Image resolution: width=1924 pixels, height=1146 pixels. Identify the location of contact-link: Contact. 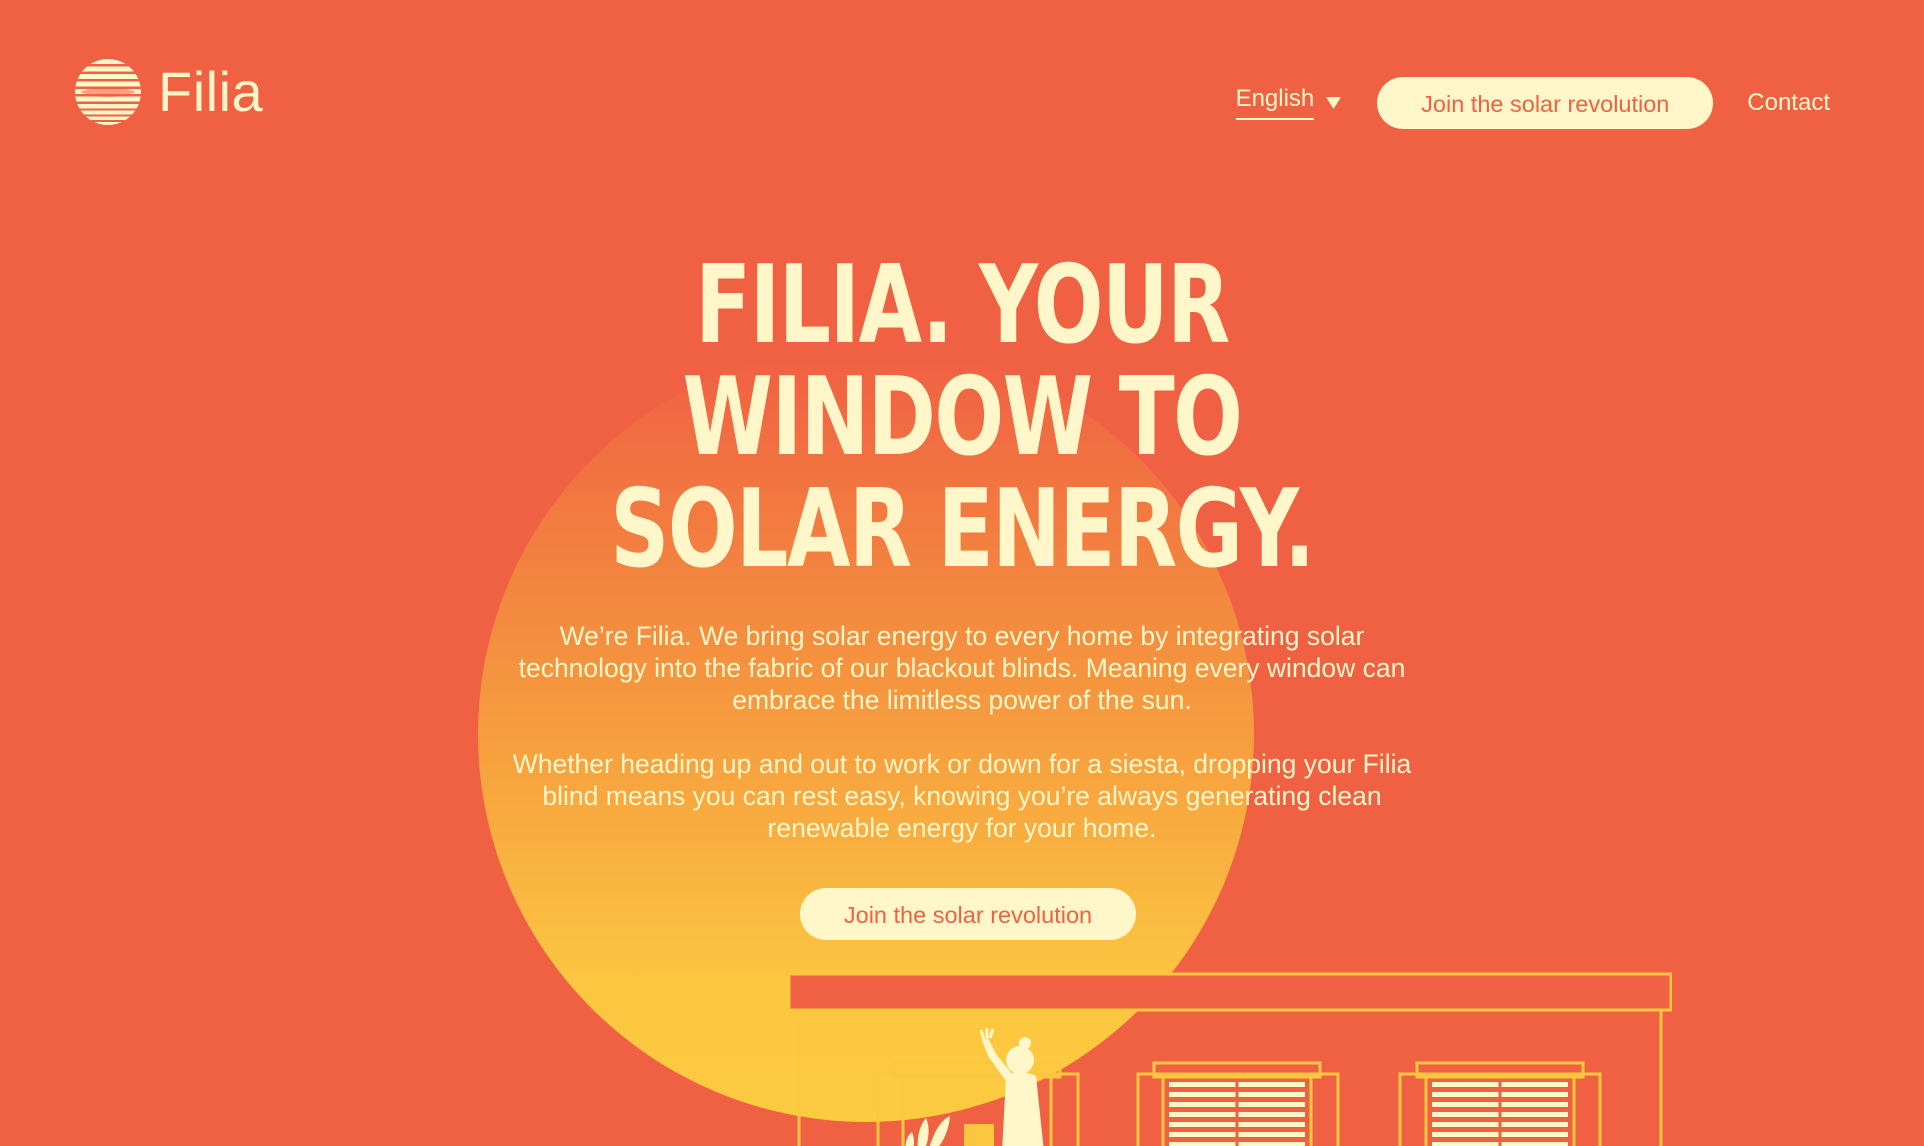
(1788, 103).